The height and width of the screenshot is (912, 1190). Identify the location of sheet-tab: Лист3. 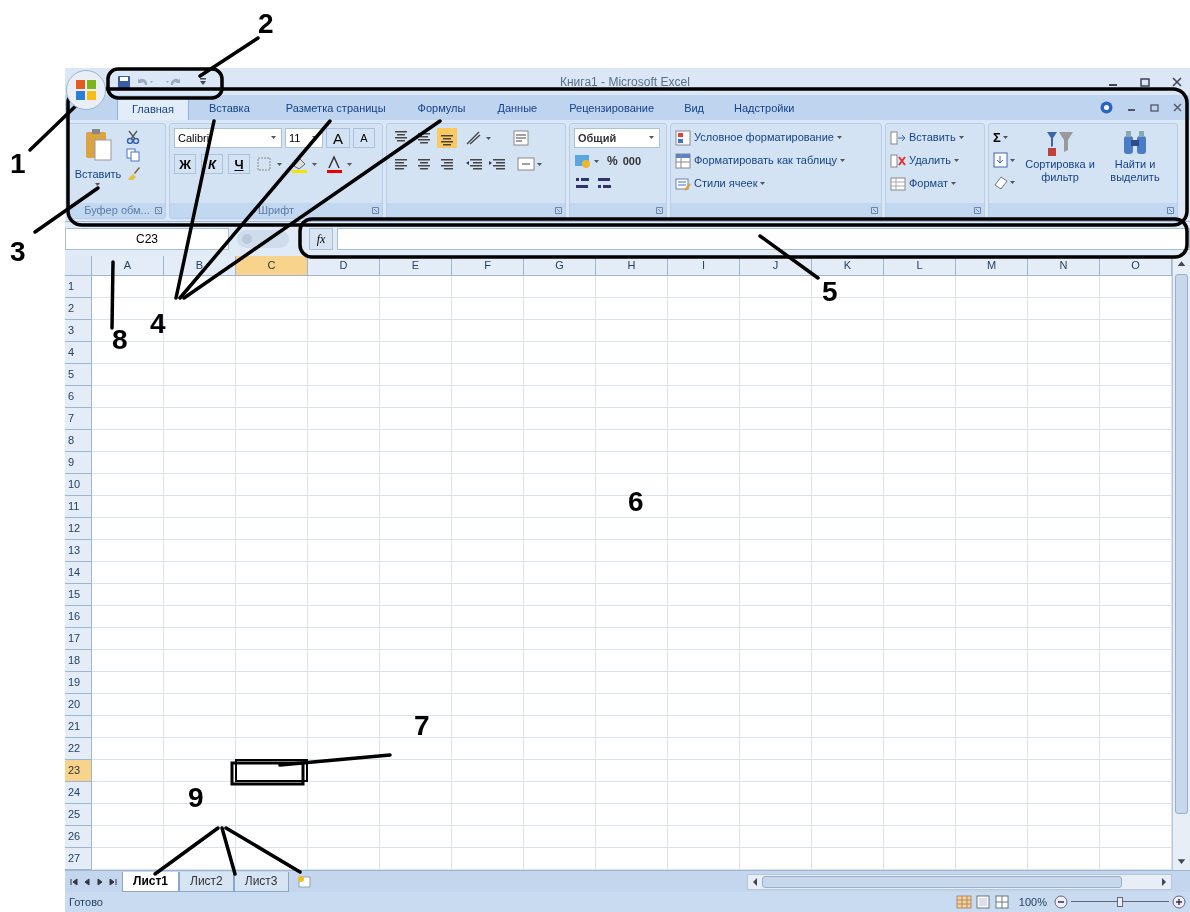
(261, 881).